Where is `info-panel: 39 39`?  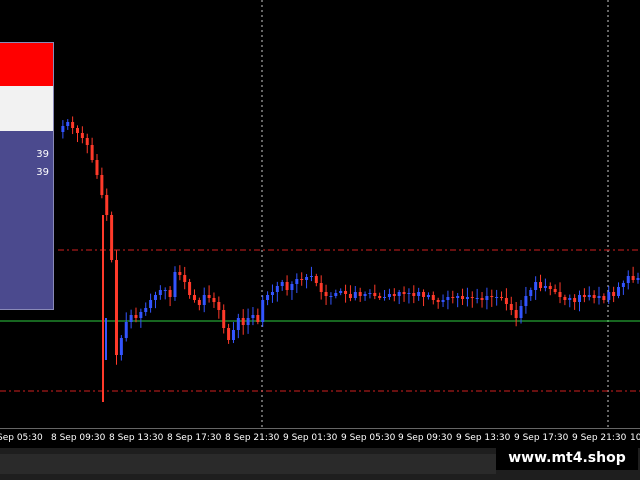
info-panel: 39 39 is located at coordinates (27, 176).